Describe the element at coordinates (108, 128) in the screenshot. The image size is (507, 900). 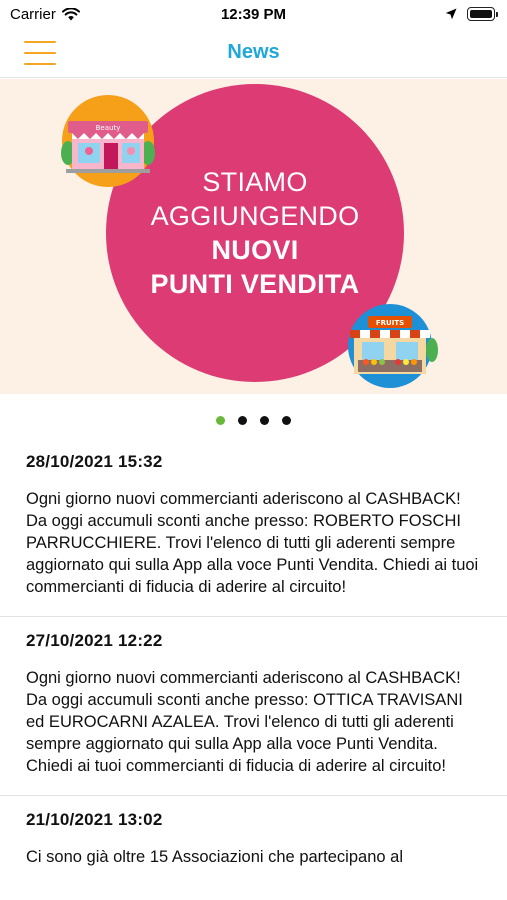
I see `svg-text: Beauty` at that location.